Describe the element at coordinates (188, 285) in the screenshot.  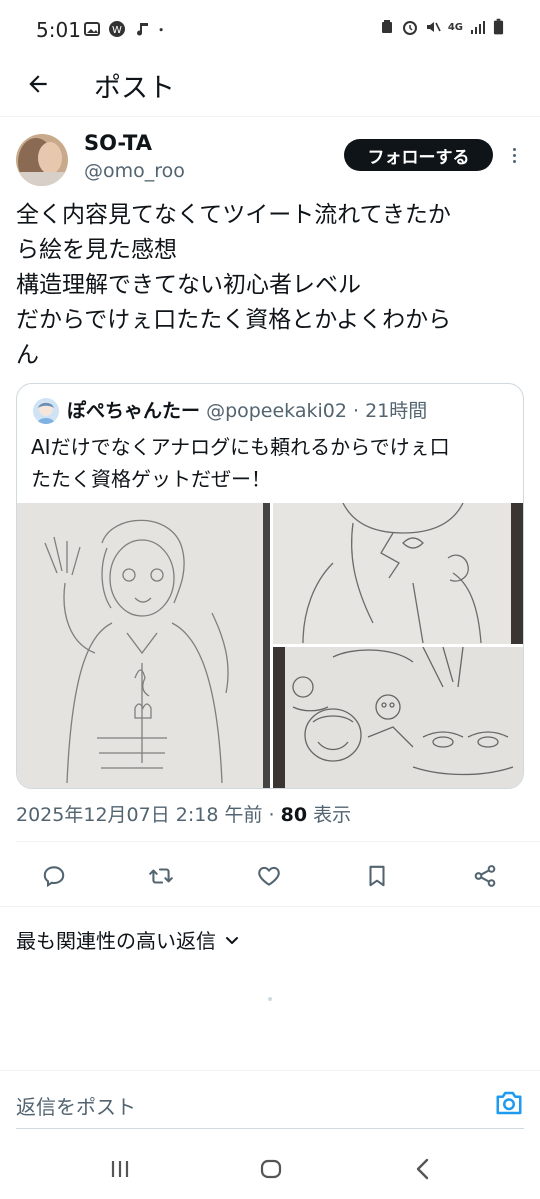
I see `post-text-line: 構造理解できてない初心者レベル` at that location.